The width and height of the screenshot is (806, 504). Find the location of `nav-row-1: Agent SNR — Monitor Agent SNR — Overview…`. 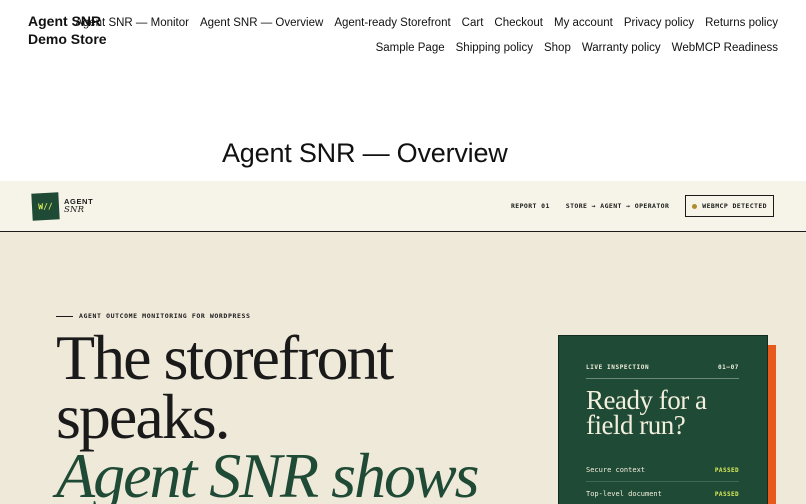

nav-row-1: Agent SNR — Monitor Agent SNR — Overview… is located at coordinates (426, 22).